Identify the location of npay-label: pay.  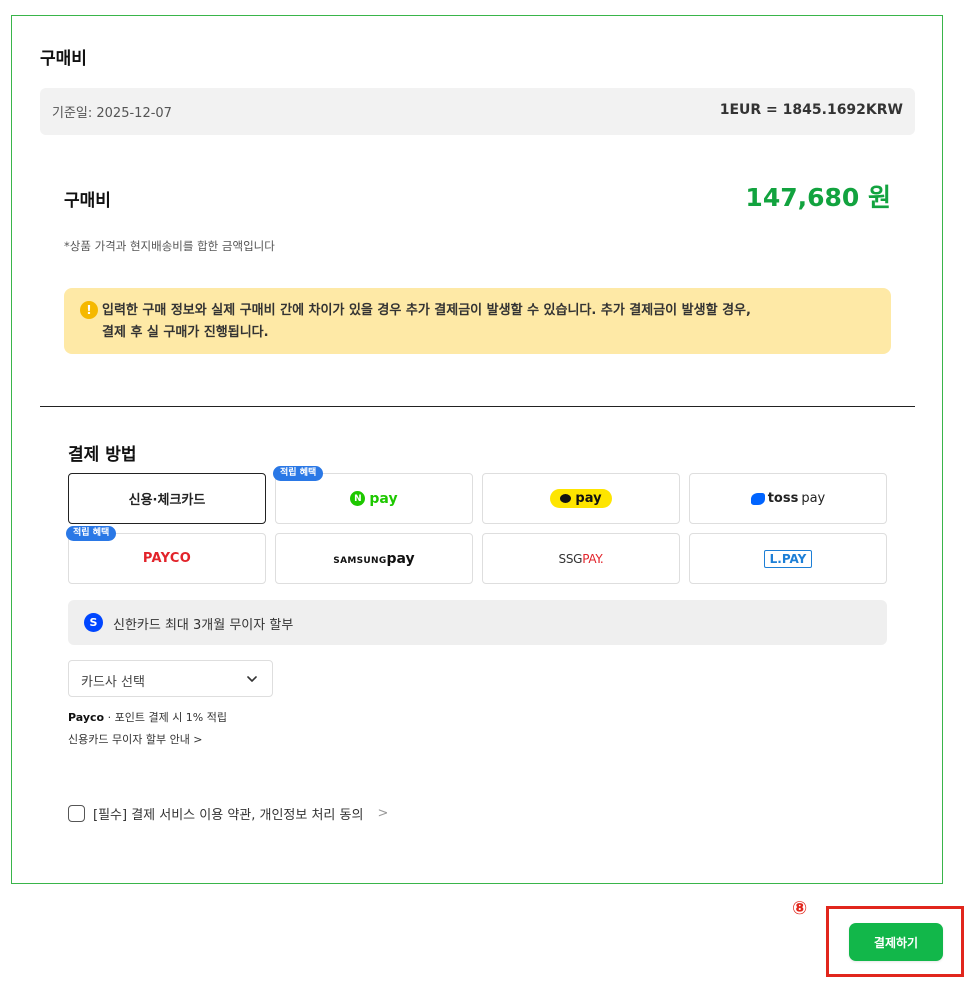
(383, 498).